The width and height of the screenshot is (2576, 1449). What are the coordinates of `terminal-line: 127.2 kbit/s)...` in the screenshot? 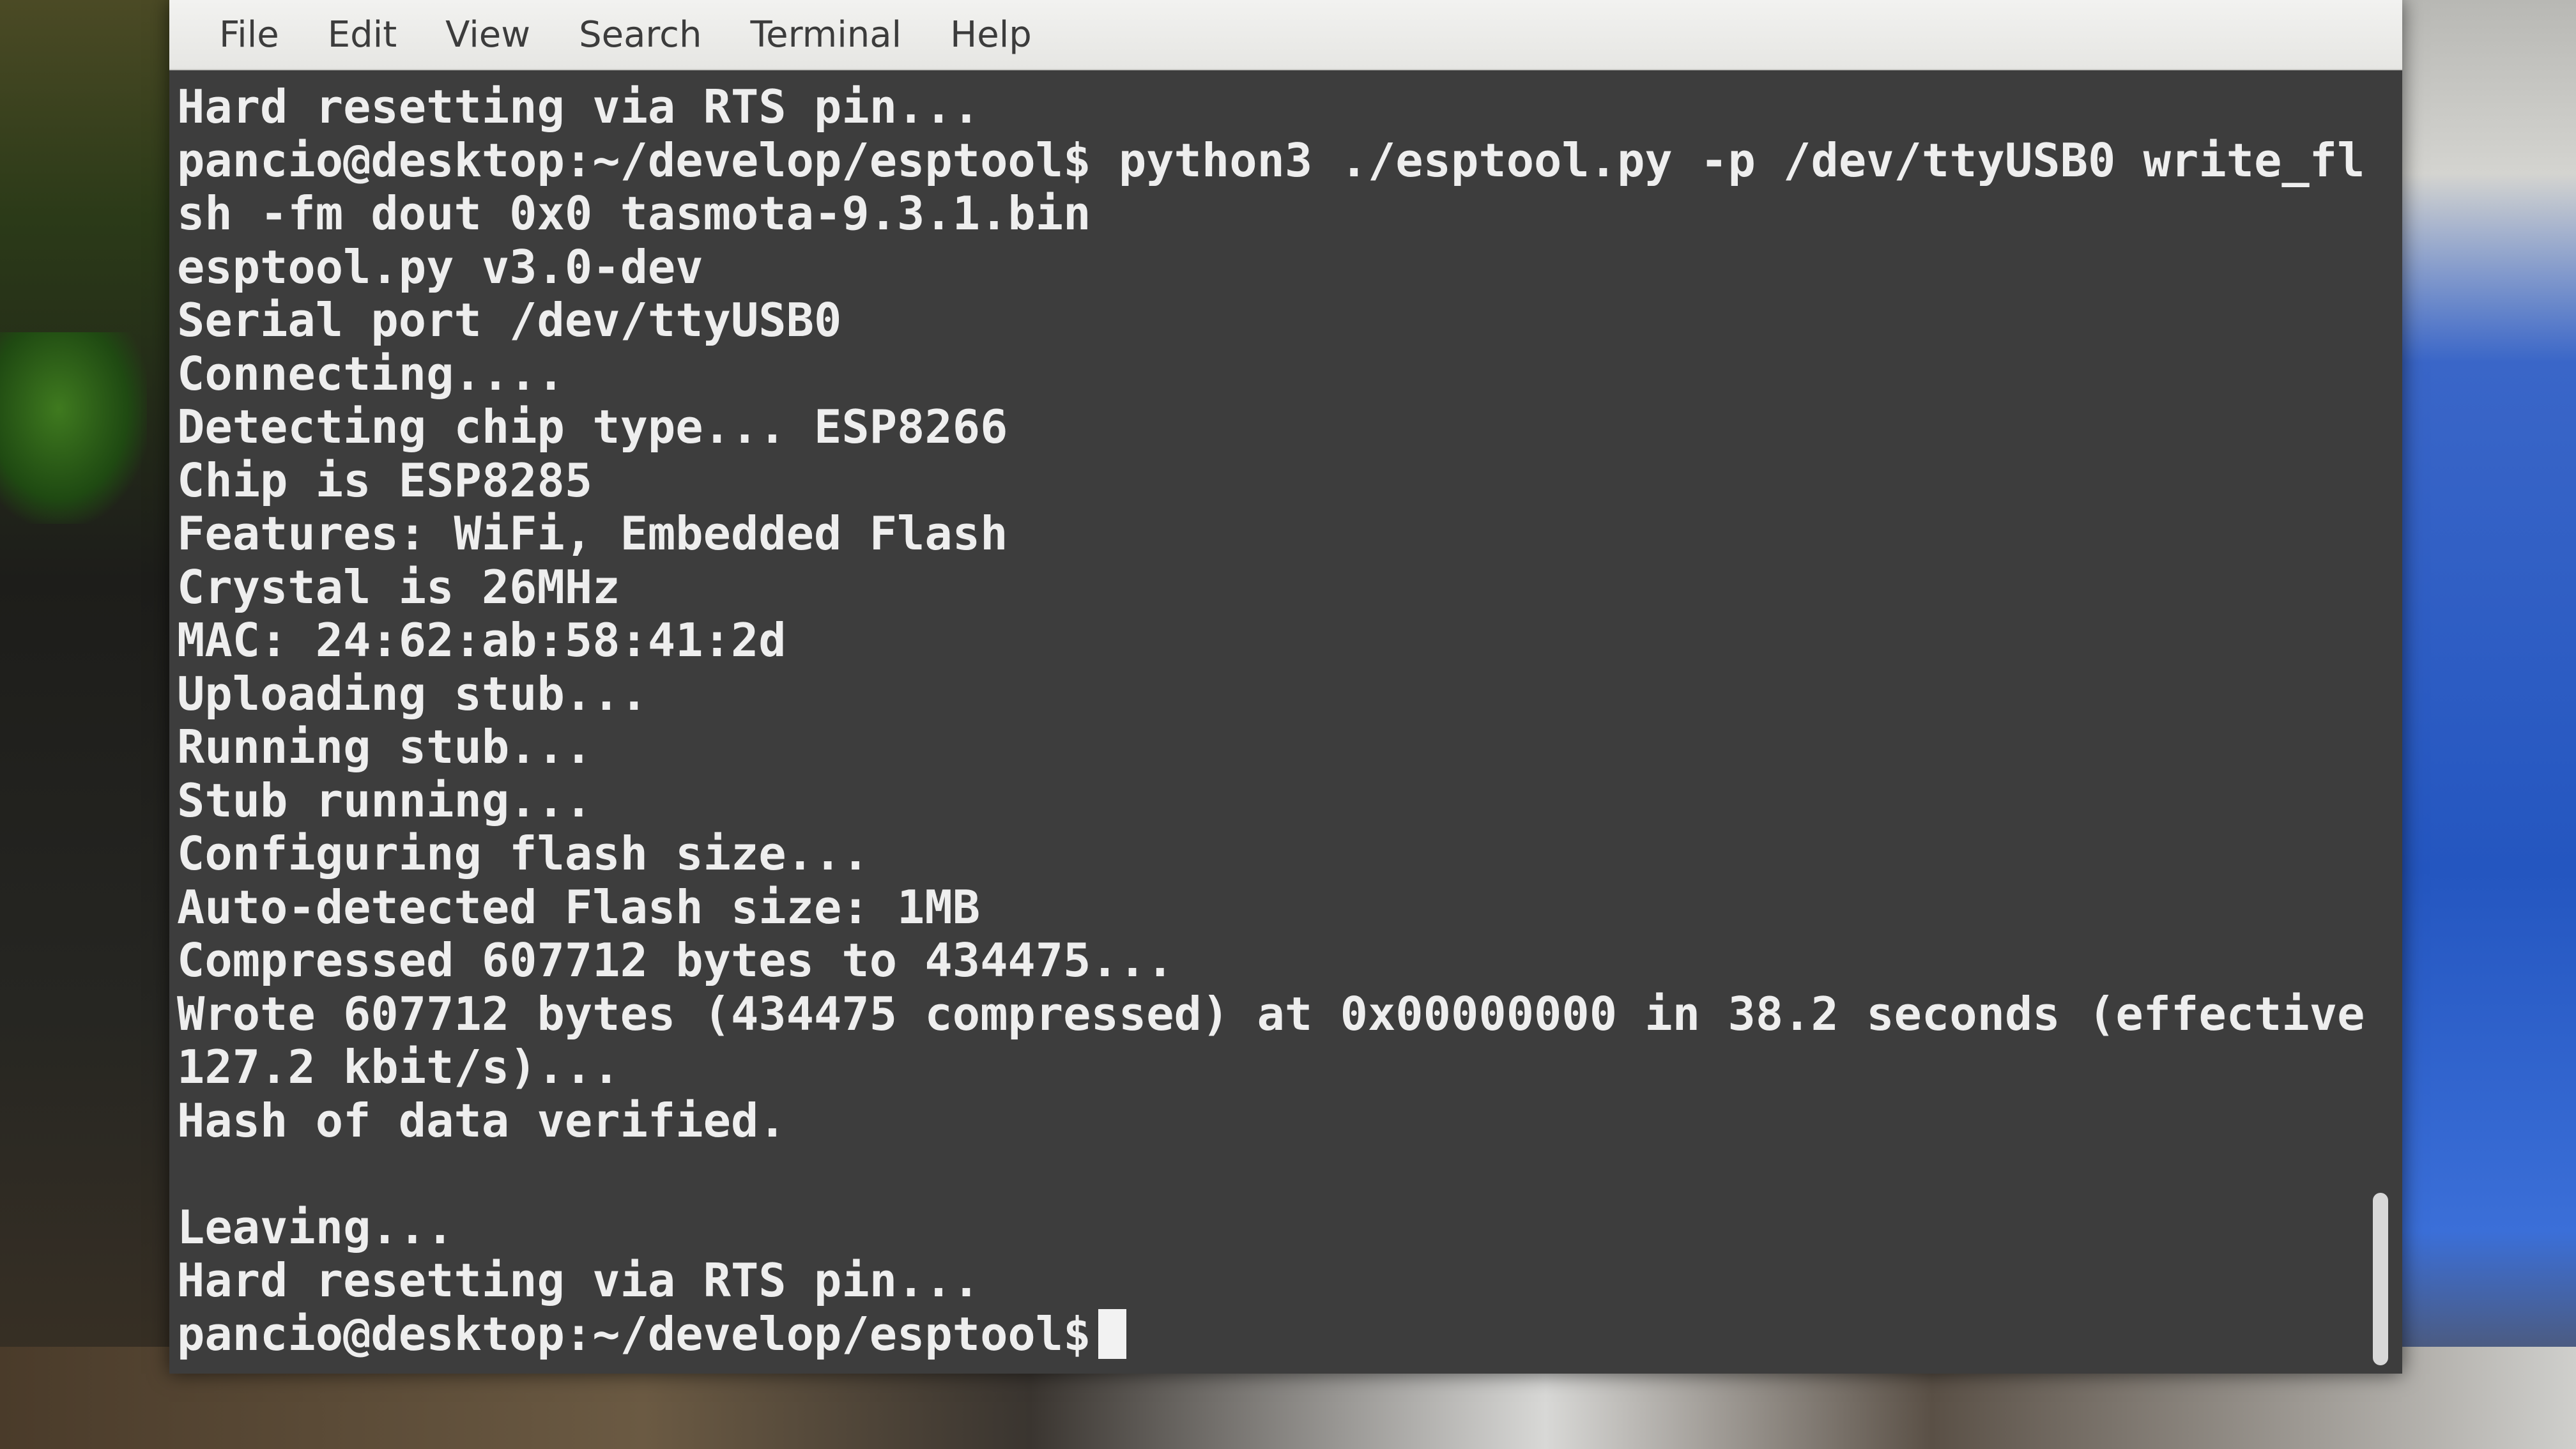 It's located at (398, 1067).